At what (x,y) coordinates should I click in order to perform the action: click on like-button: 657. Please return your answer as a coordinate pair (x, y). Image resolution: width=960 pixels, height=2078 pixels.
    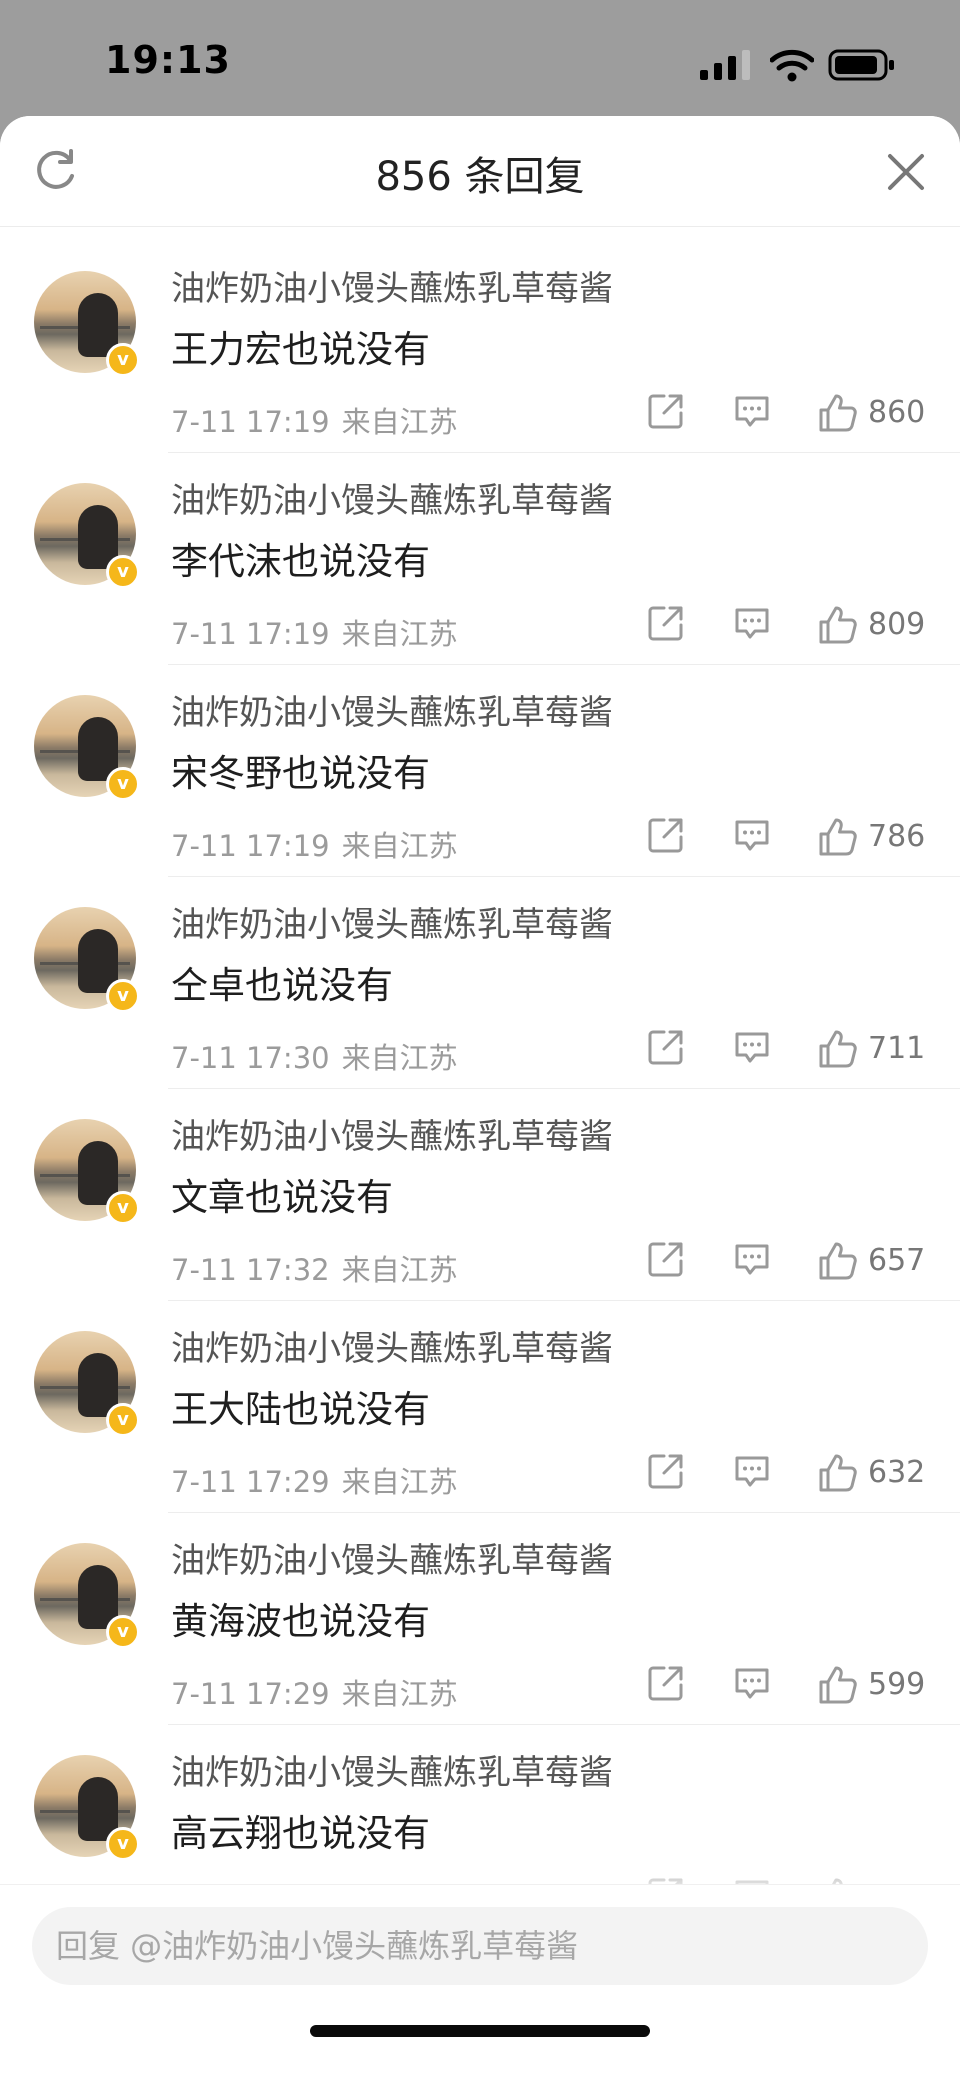
    Looking at the image, I should click on (876, 1261).